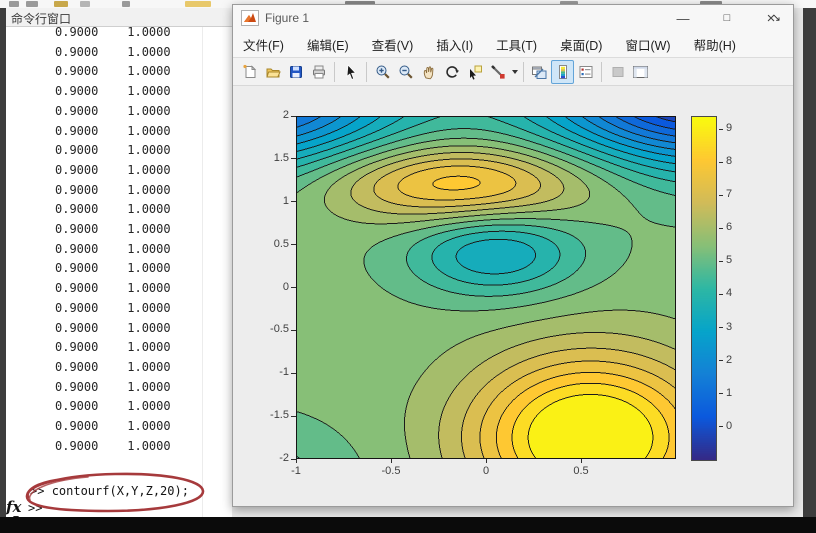  Describe the element at coordinates (516, 44) in the screenshot. I see `menu-item: 工具(T)` at that location.